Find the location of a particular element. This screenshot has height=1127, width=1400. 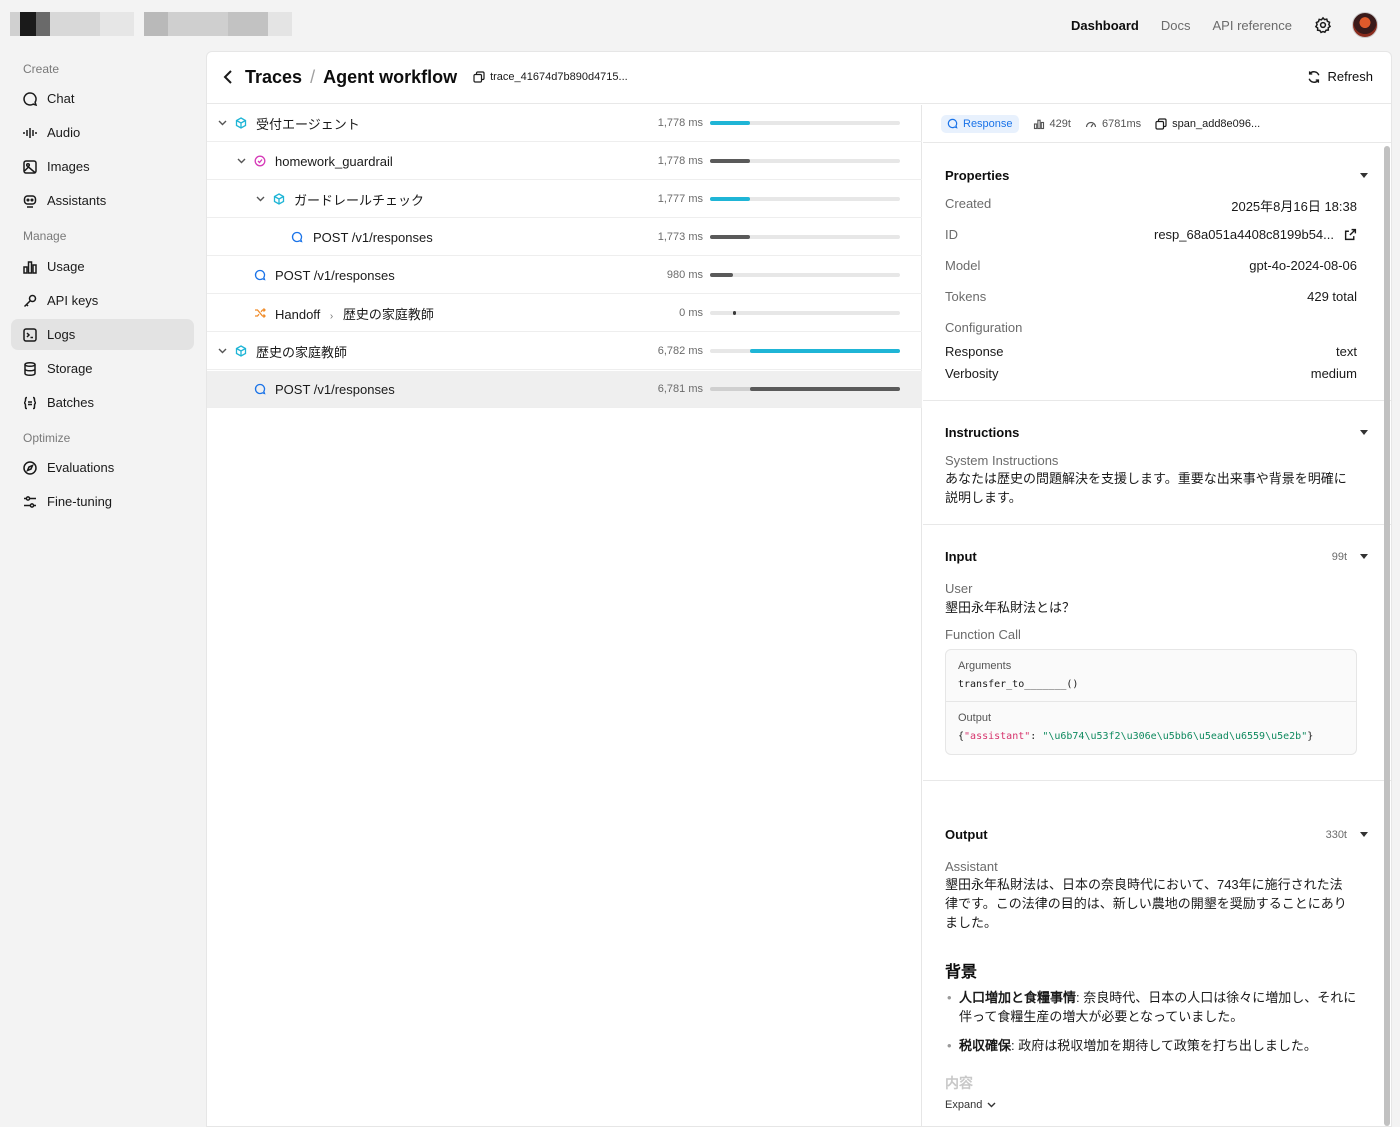

tree-row: POST /v1/responses 980 ms is located at coordinates (564, 275).